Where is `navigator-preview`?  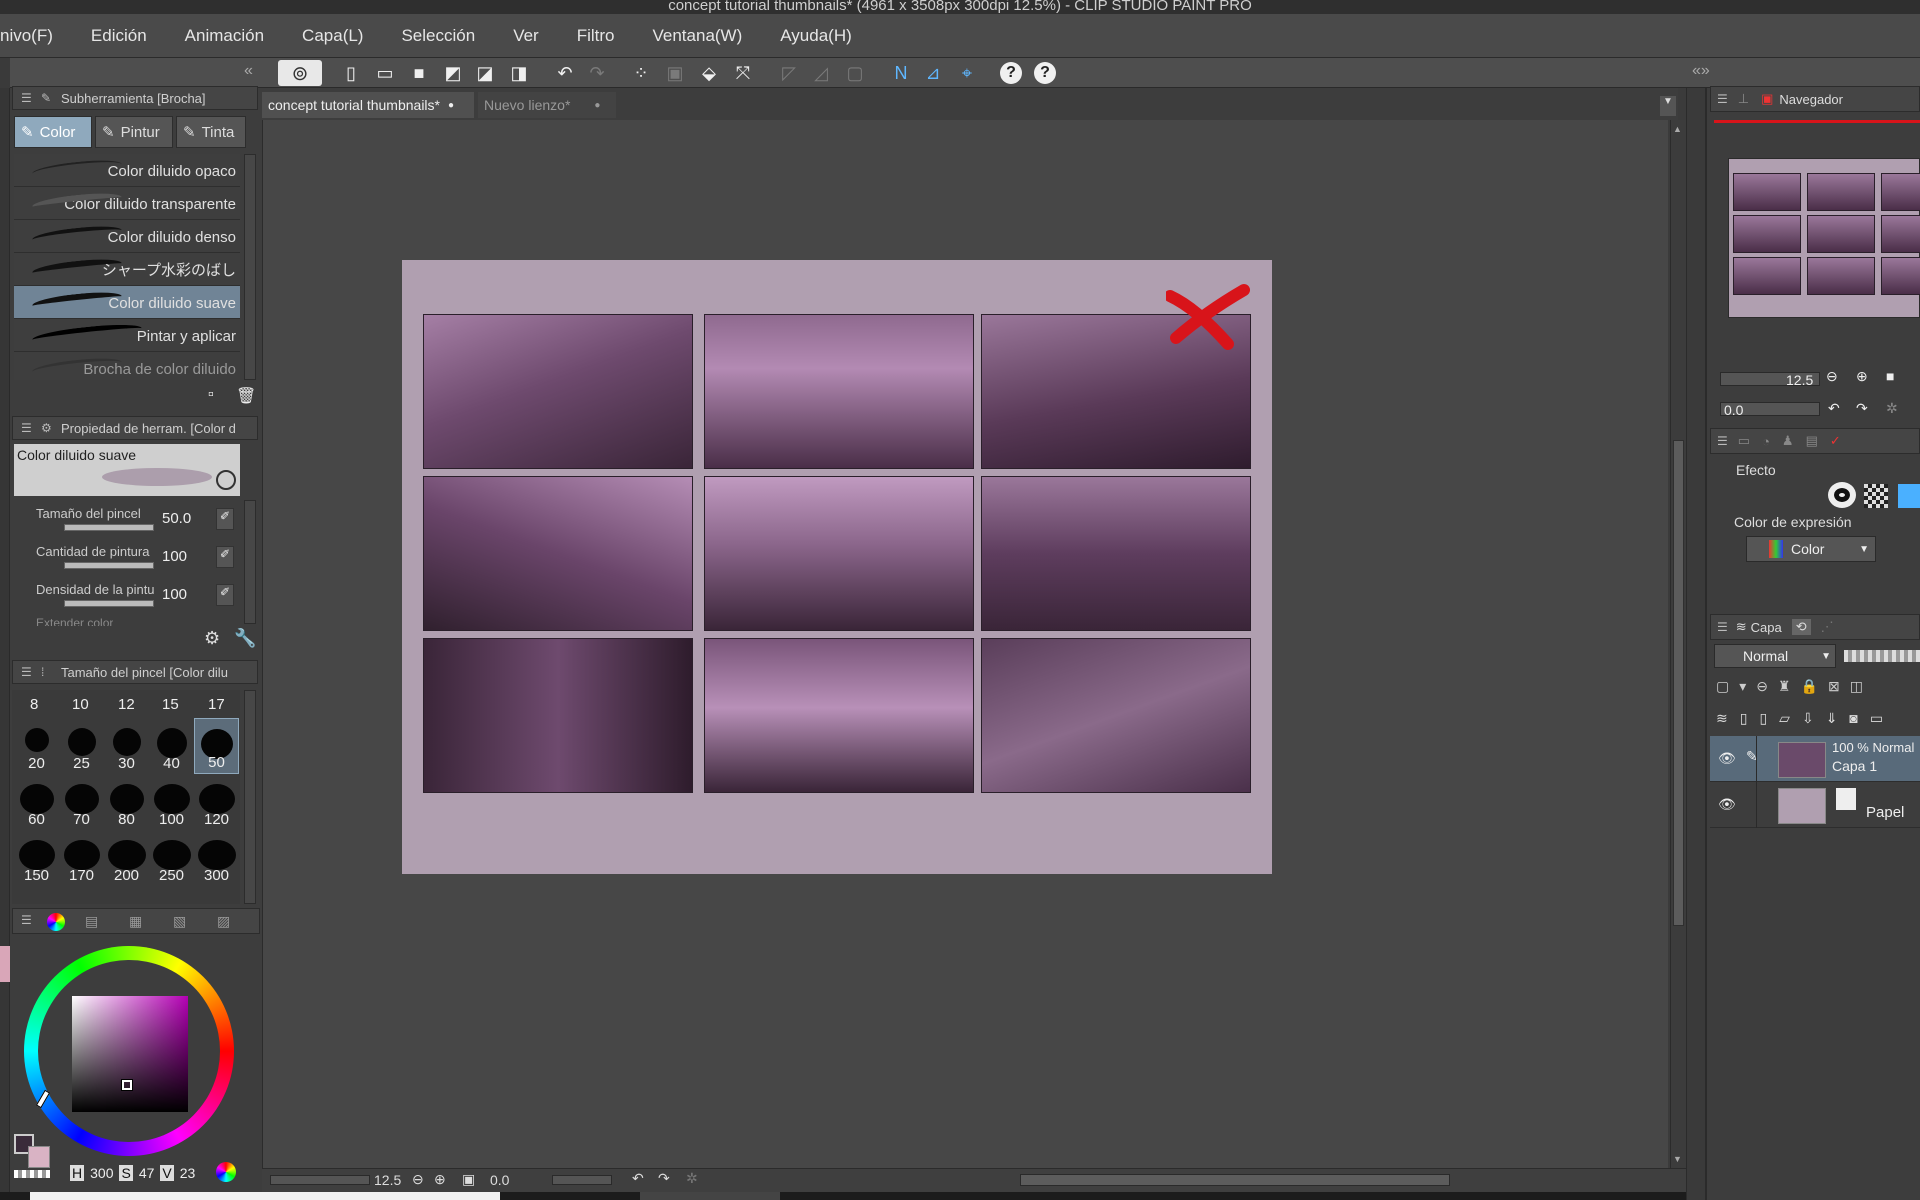 navigator-preview is located at coordinates (1824, 238).